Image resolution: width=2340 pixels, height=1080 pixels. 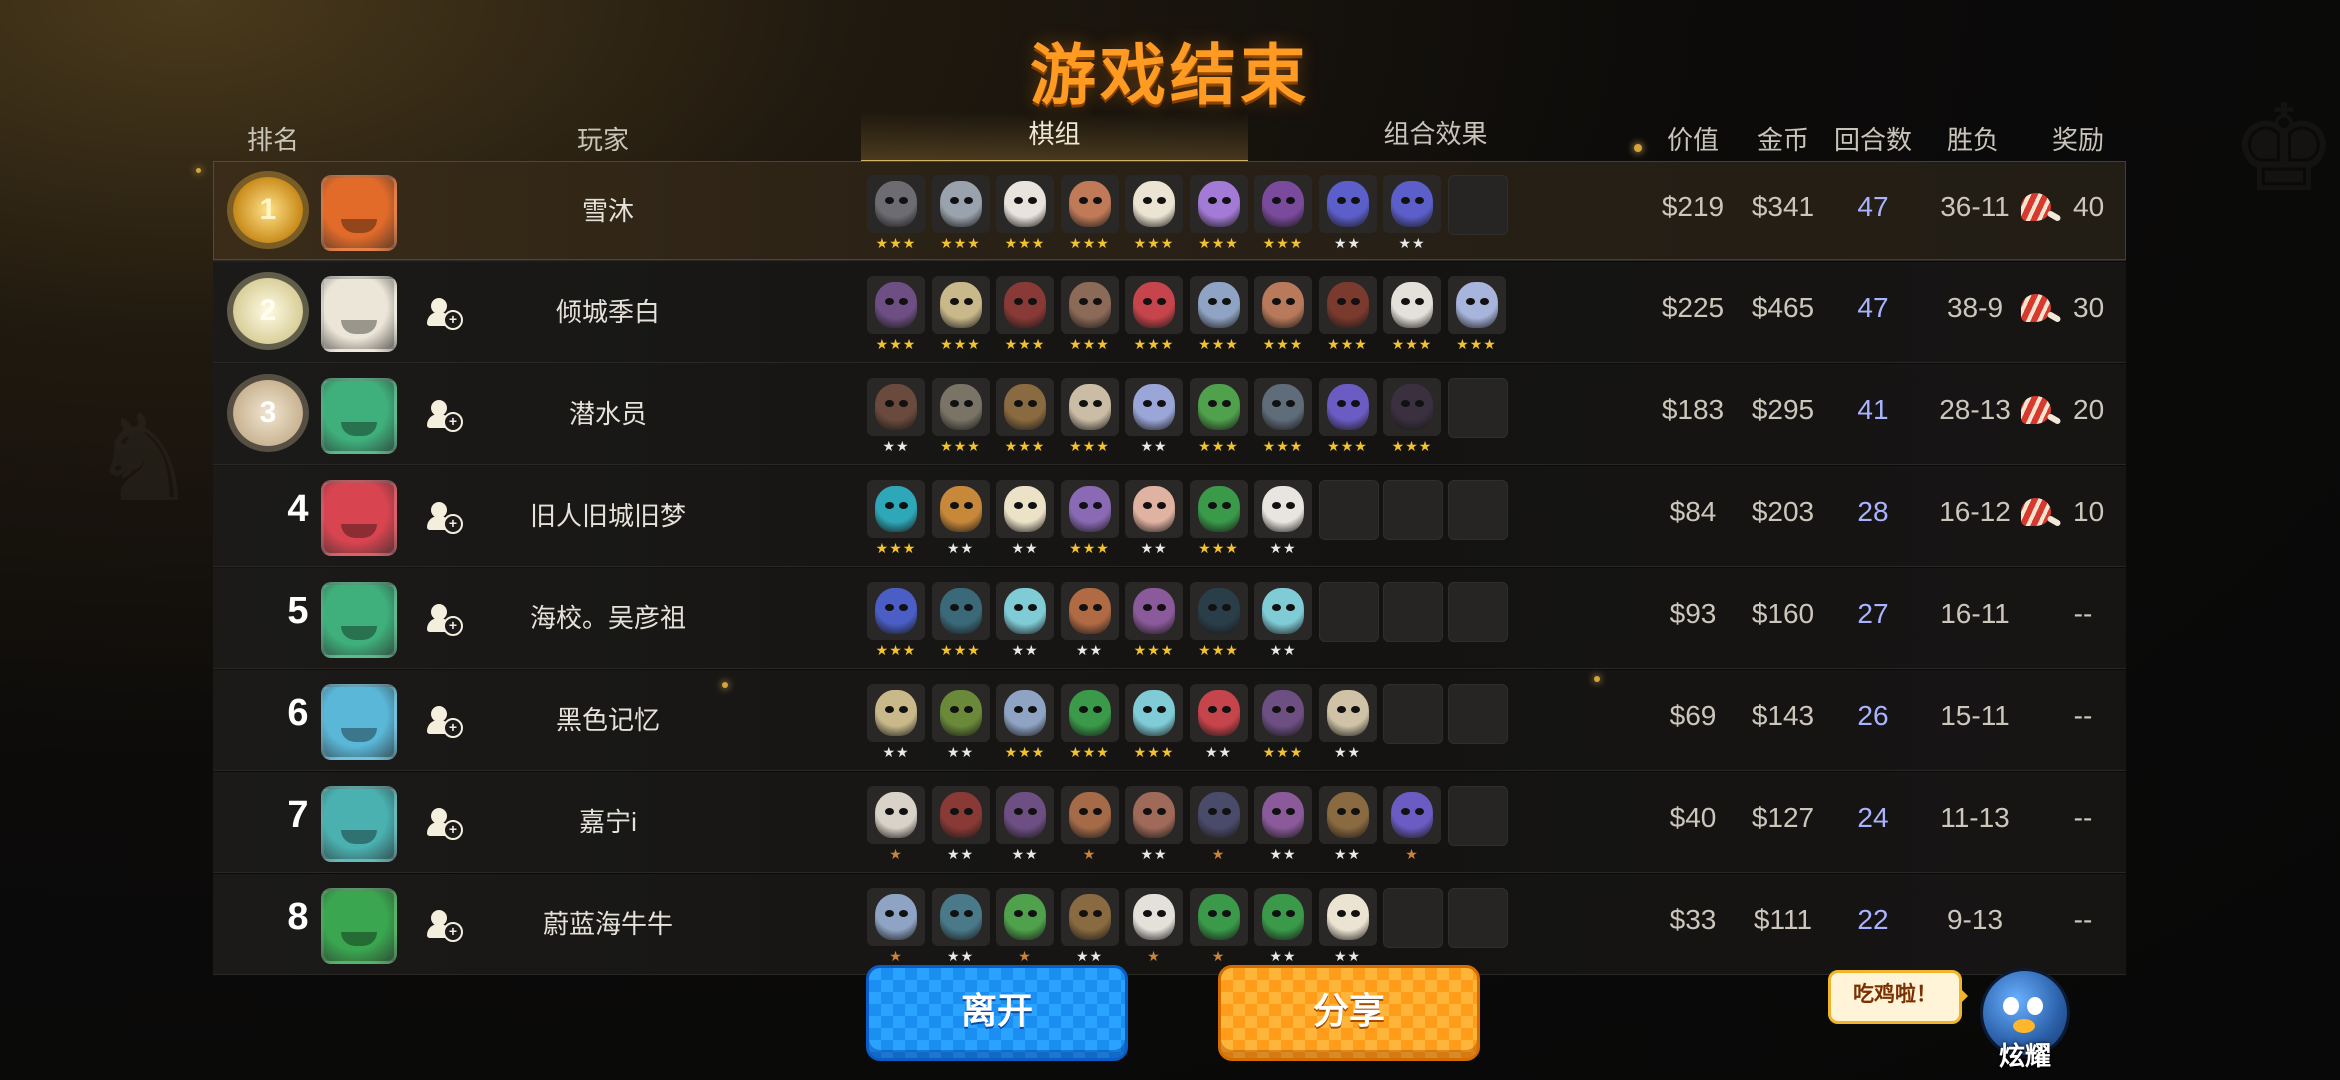 I want to click on reward-empty: --, so click(x=2083, y=715).